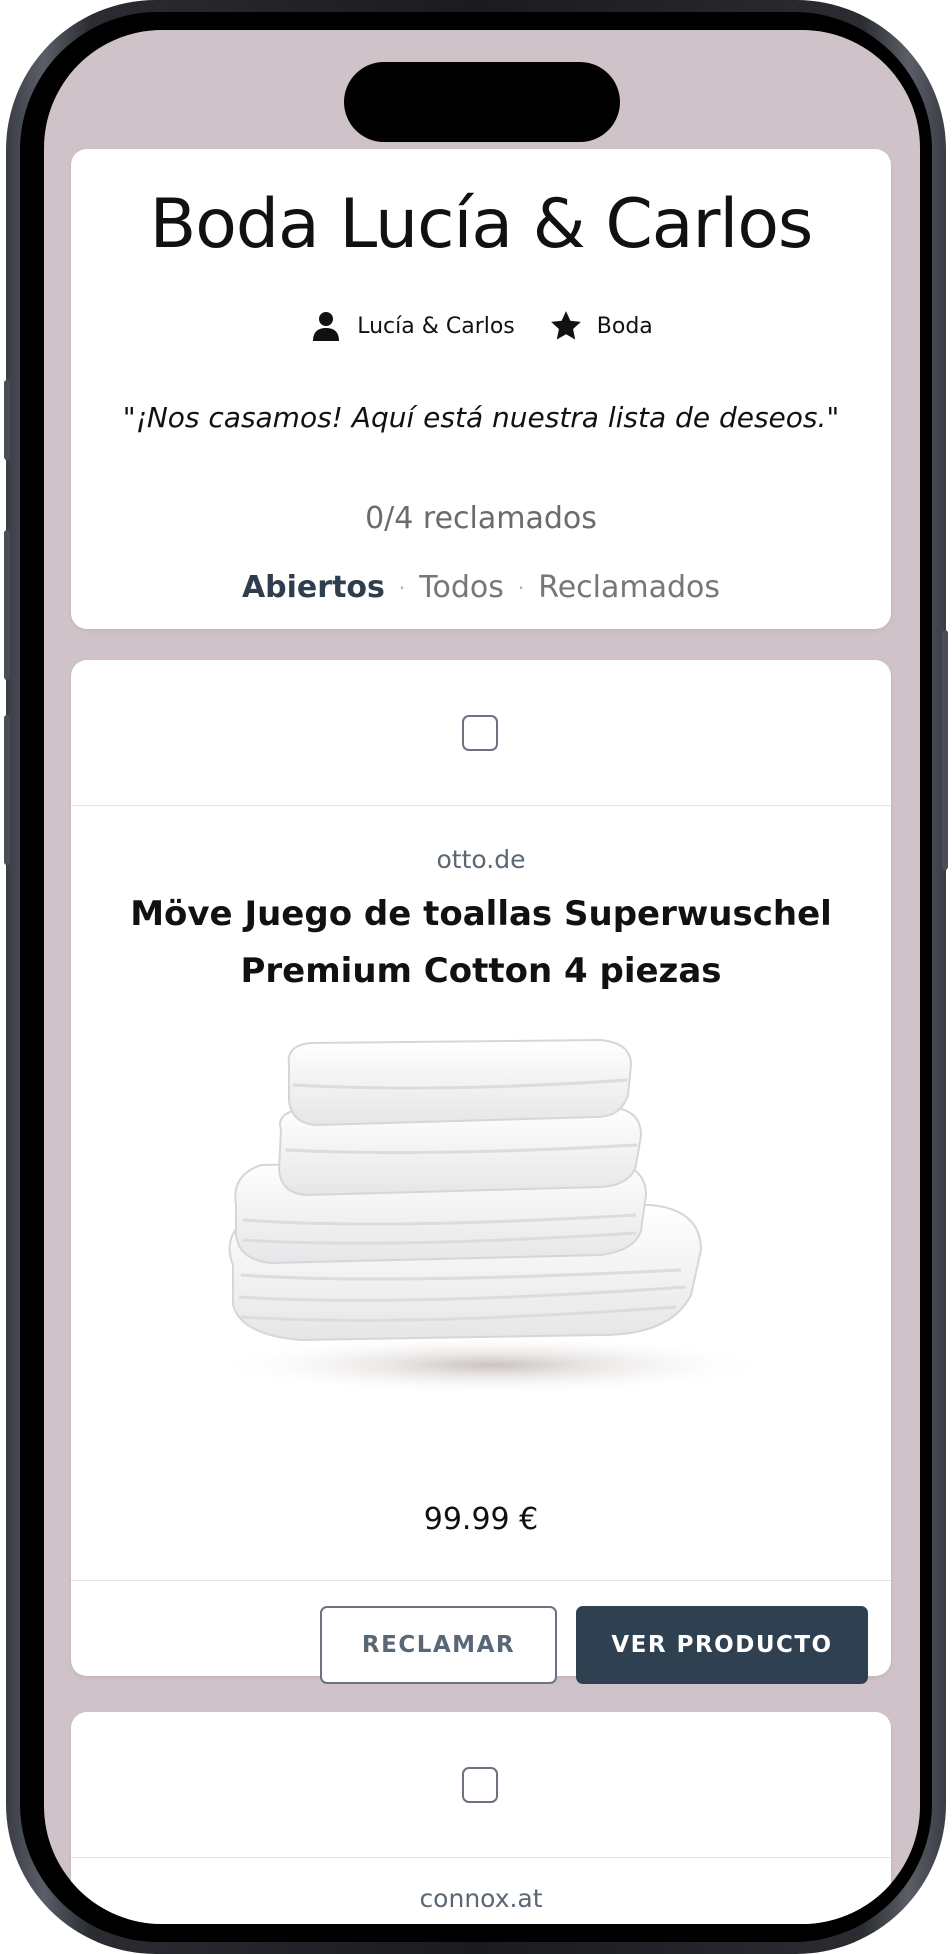 This screenshot has width=952, height=1954. Describe the element at coordinates (481, 1898) in the screenshot. I see `item-store: connox.at` at that location.